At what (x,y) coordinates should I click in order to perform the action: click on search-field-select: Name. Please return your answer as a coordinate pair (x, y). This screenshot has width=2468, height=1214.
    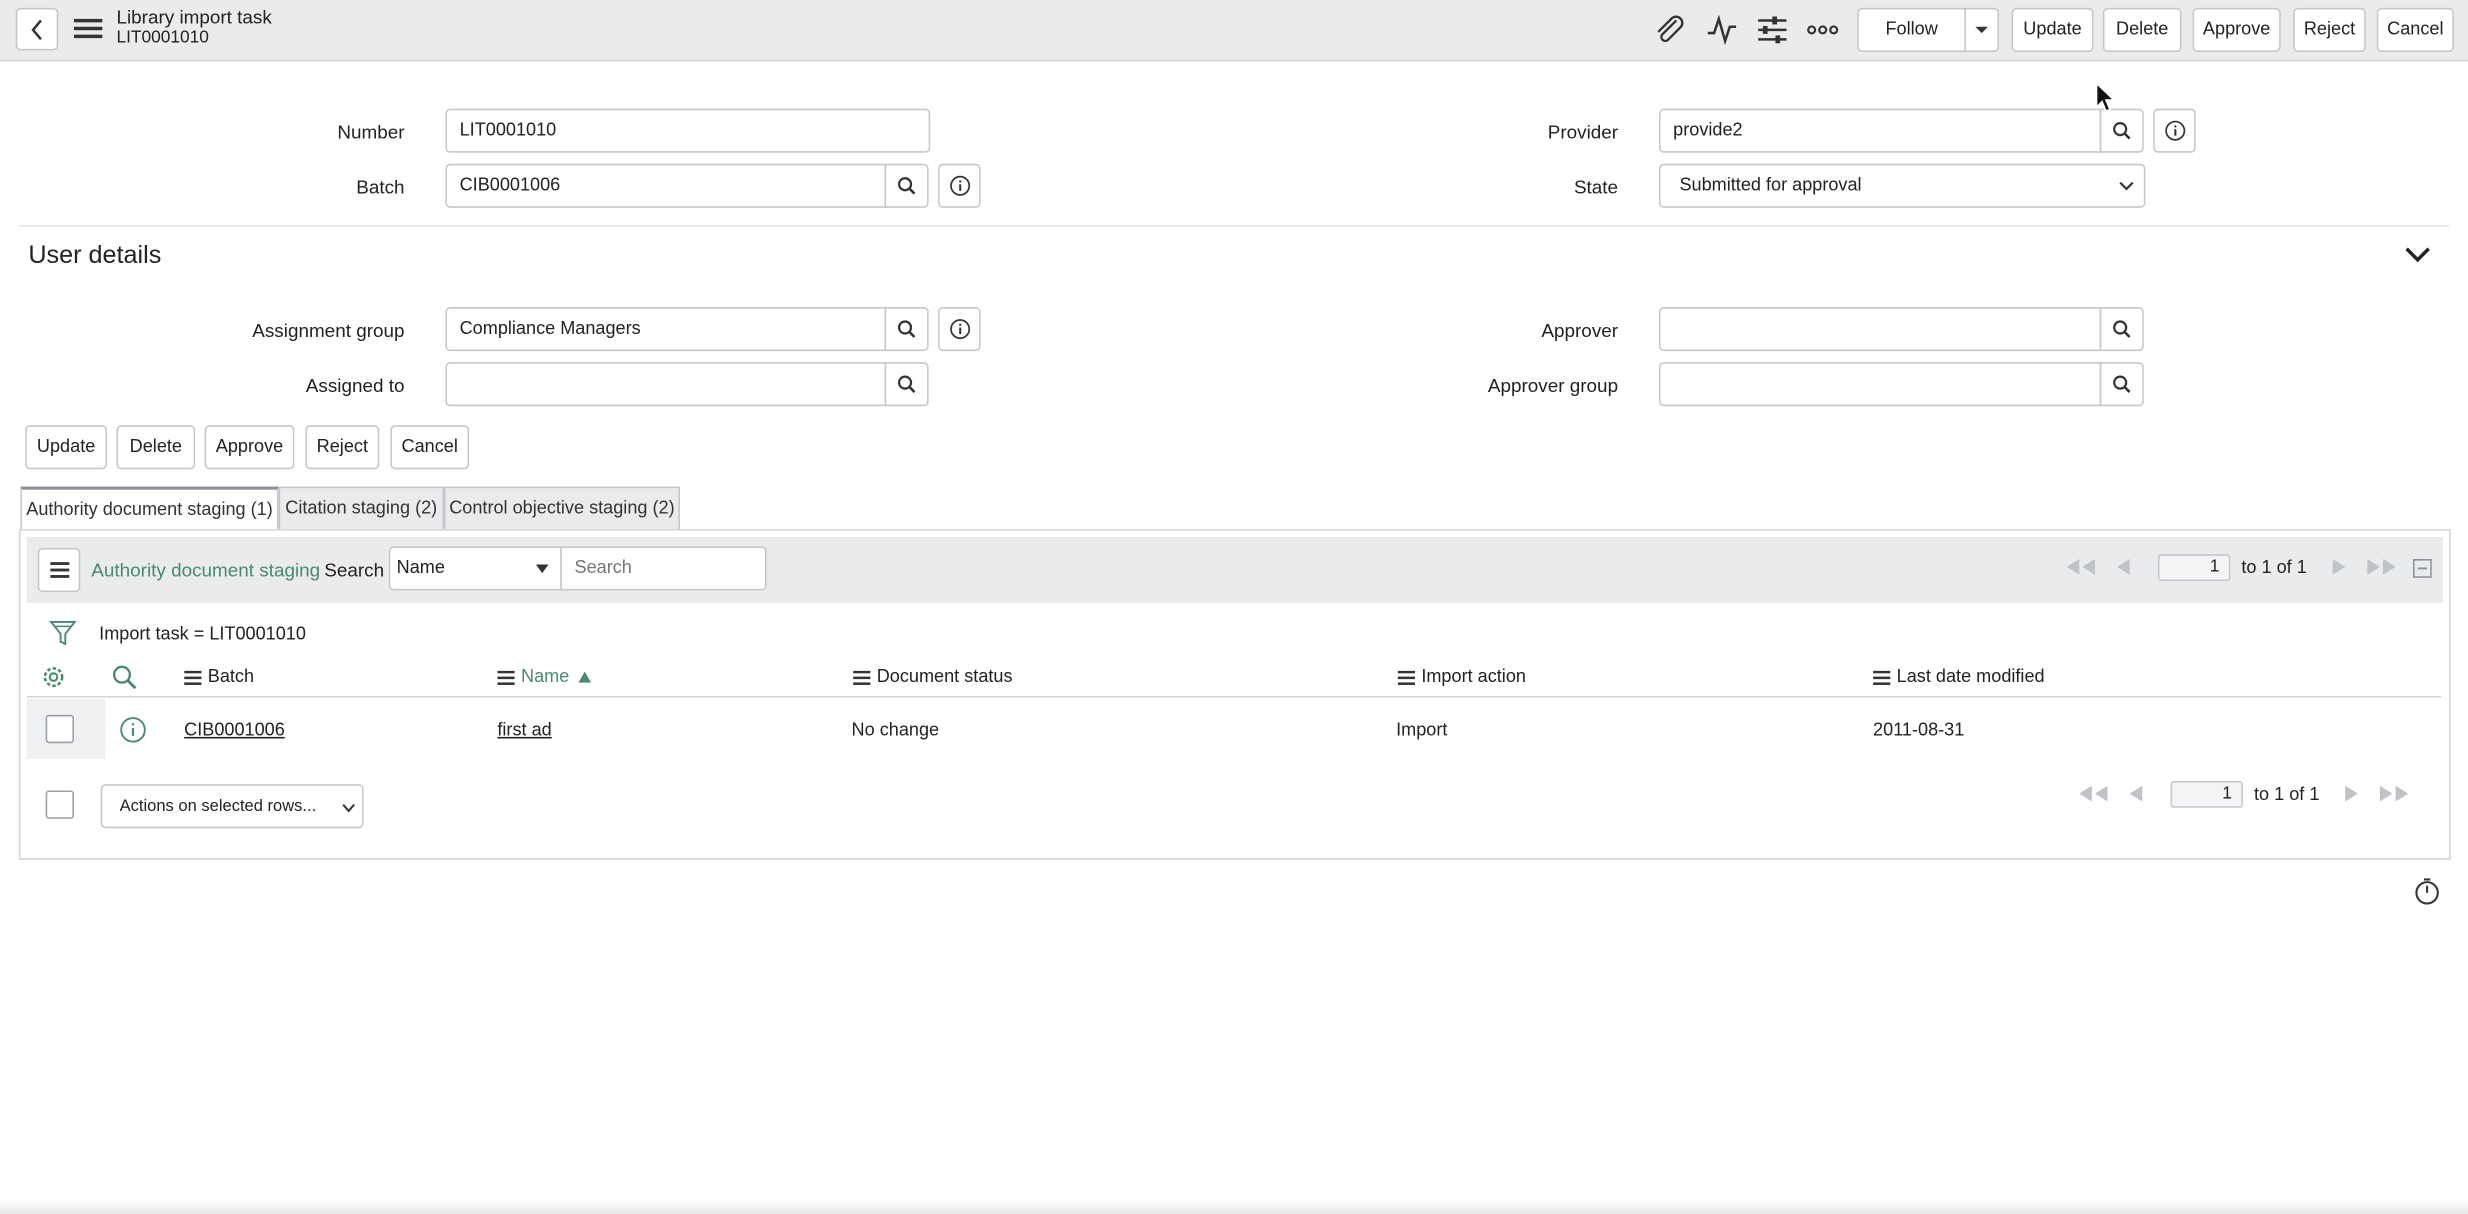
    Looking at the image, I should click on (475, 568).